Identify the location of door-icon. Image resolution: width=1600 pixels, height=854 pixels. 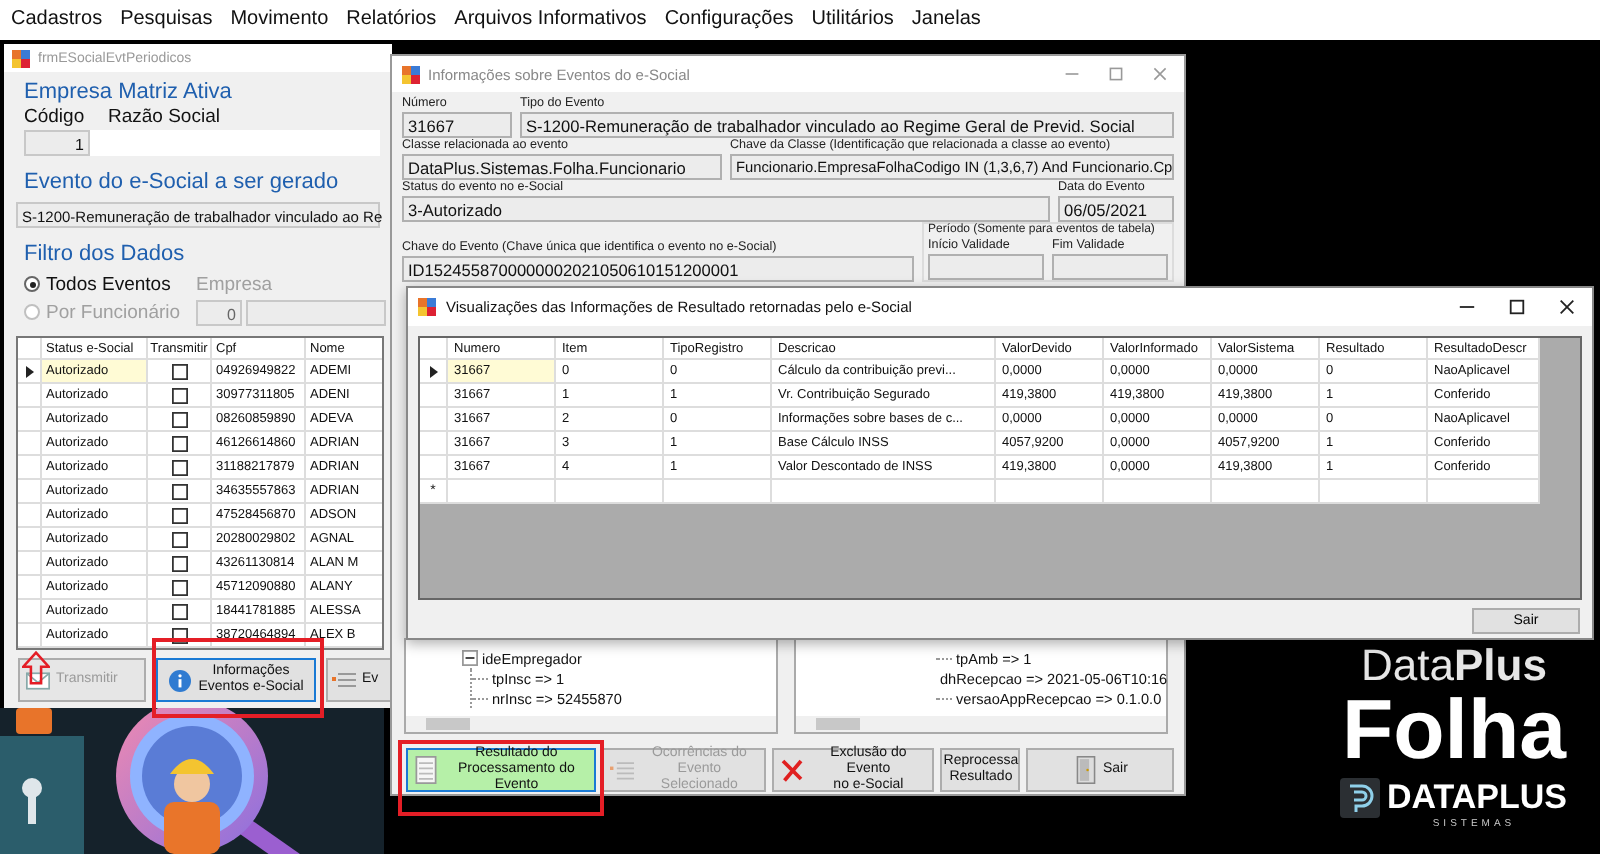
(1085, 770).